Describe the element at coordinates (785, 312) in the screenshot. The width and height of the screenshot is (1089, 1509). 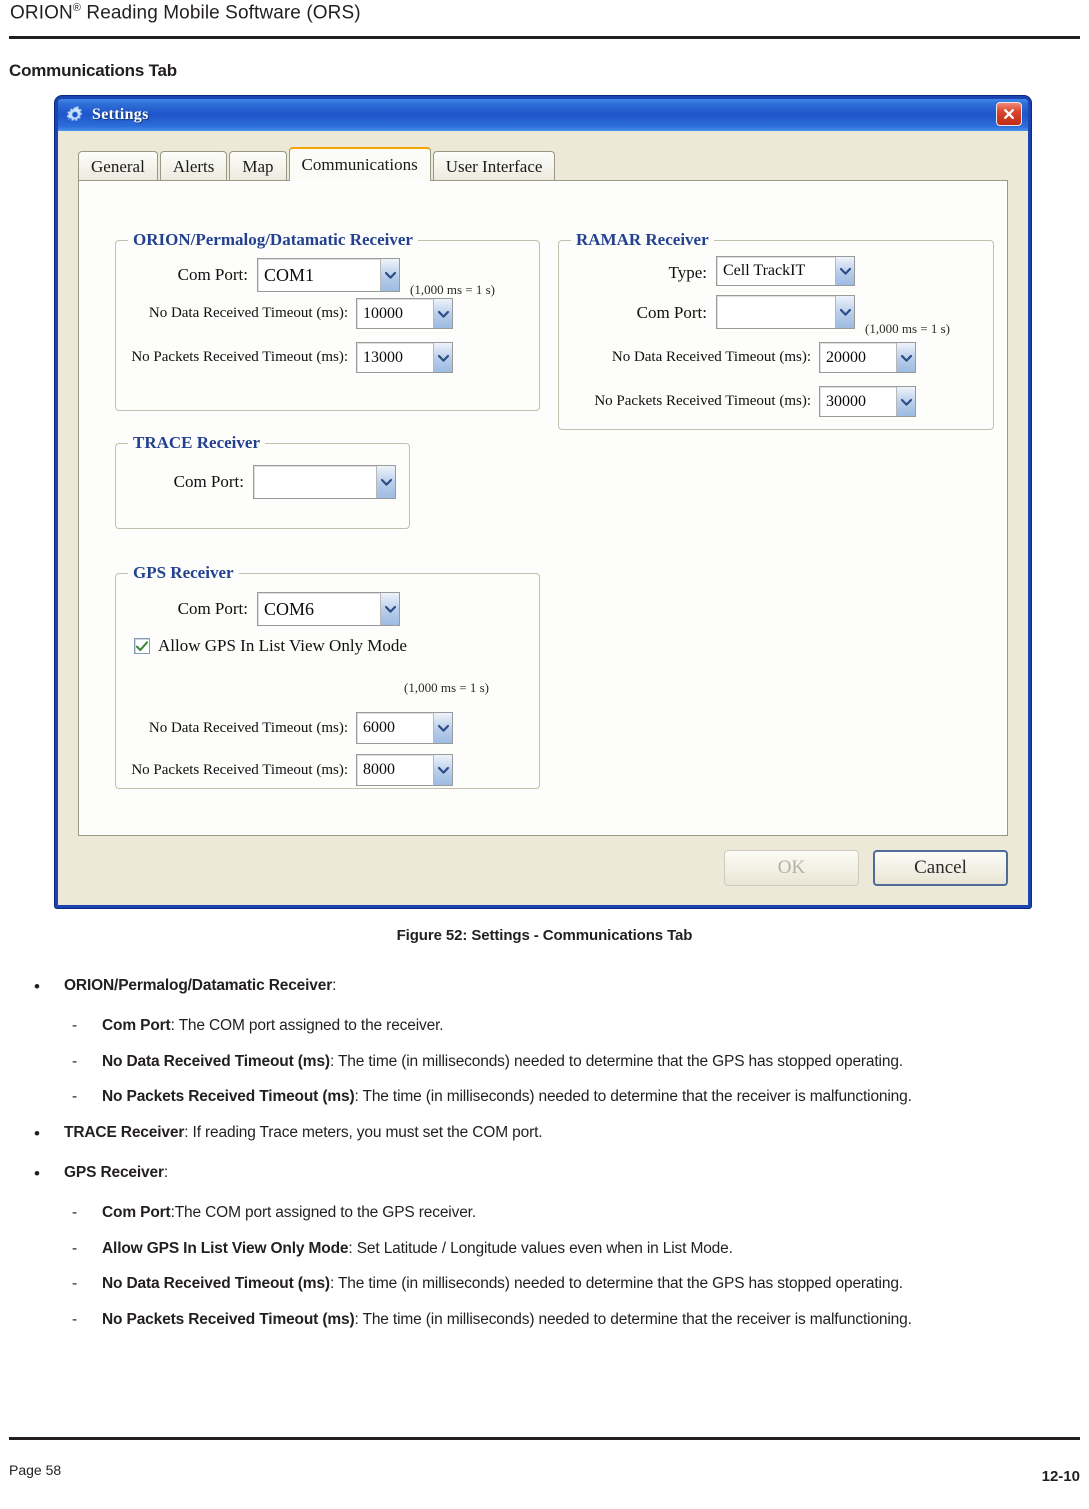
I see `ramar-com-port-select` at that location.